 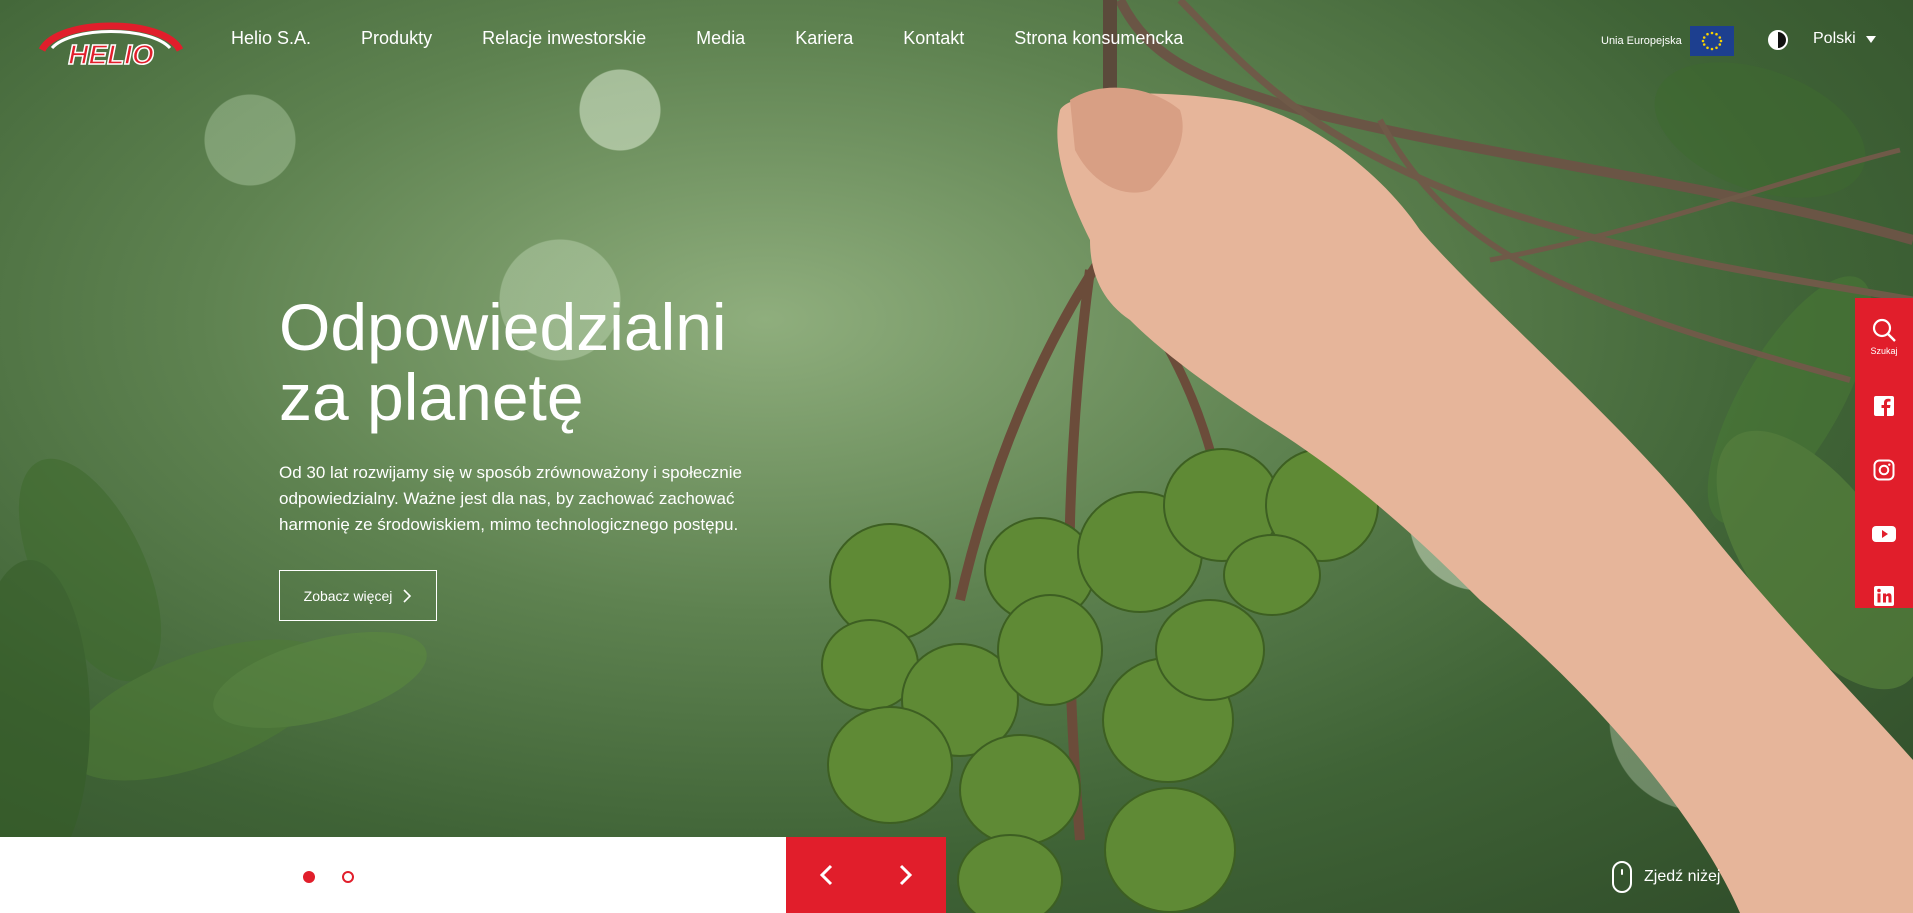 I want to click on eu-badge: Unia Europejska, so click(x=1667, y=41).